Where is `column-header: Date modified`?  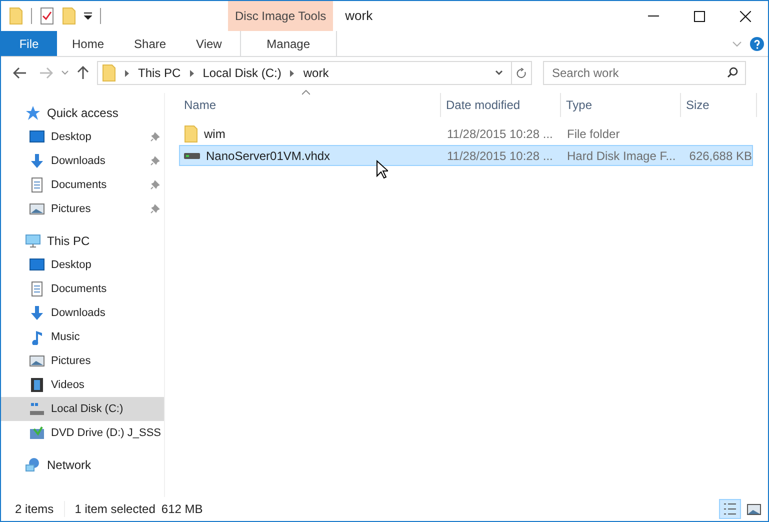 column-header: Date modified is located at coordinates (501, 105).